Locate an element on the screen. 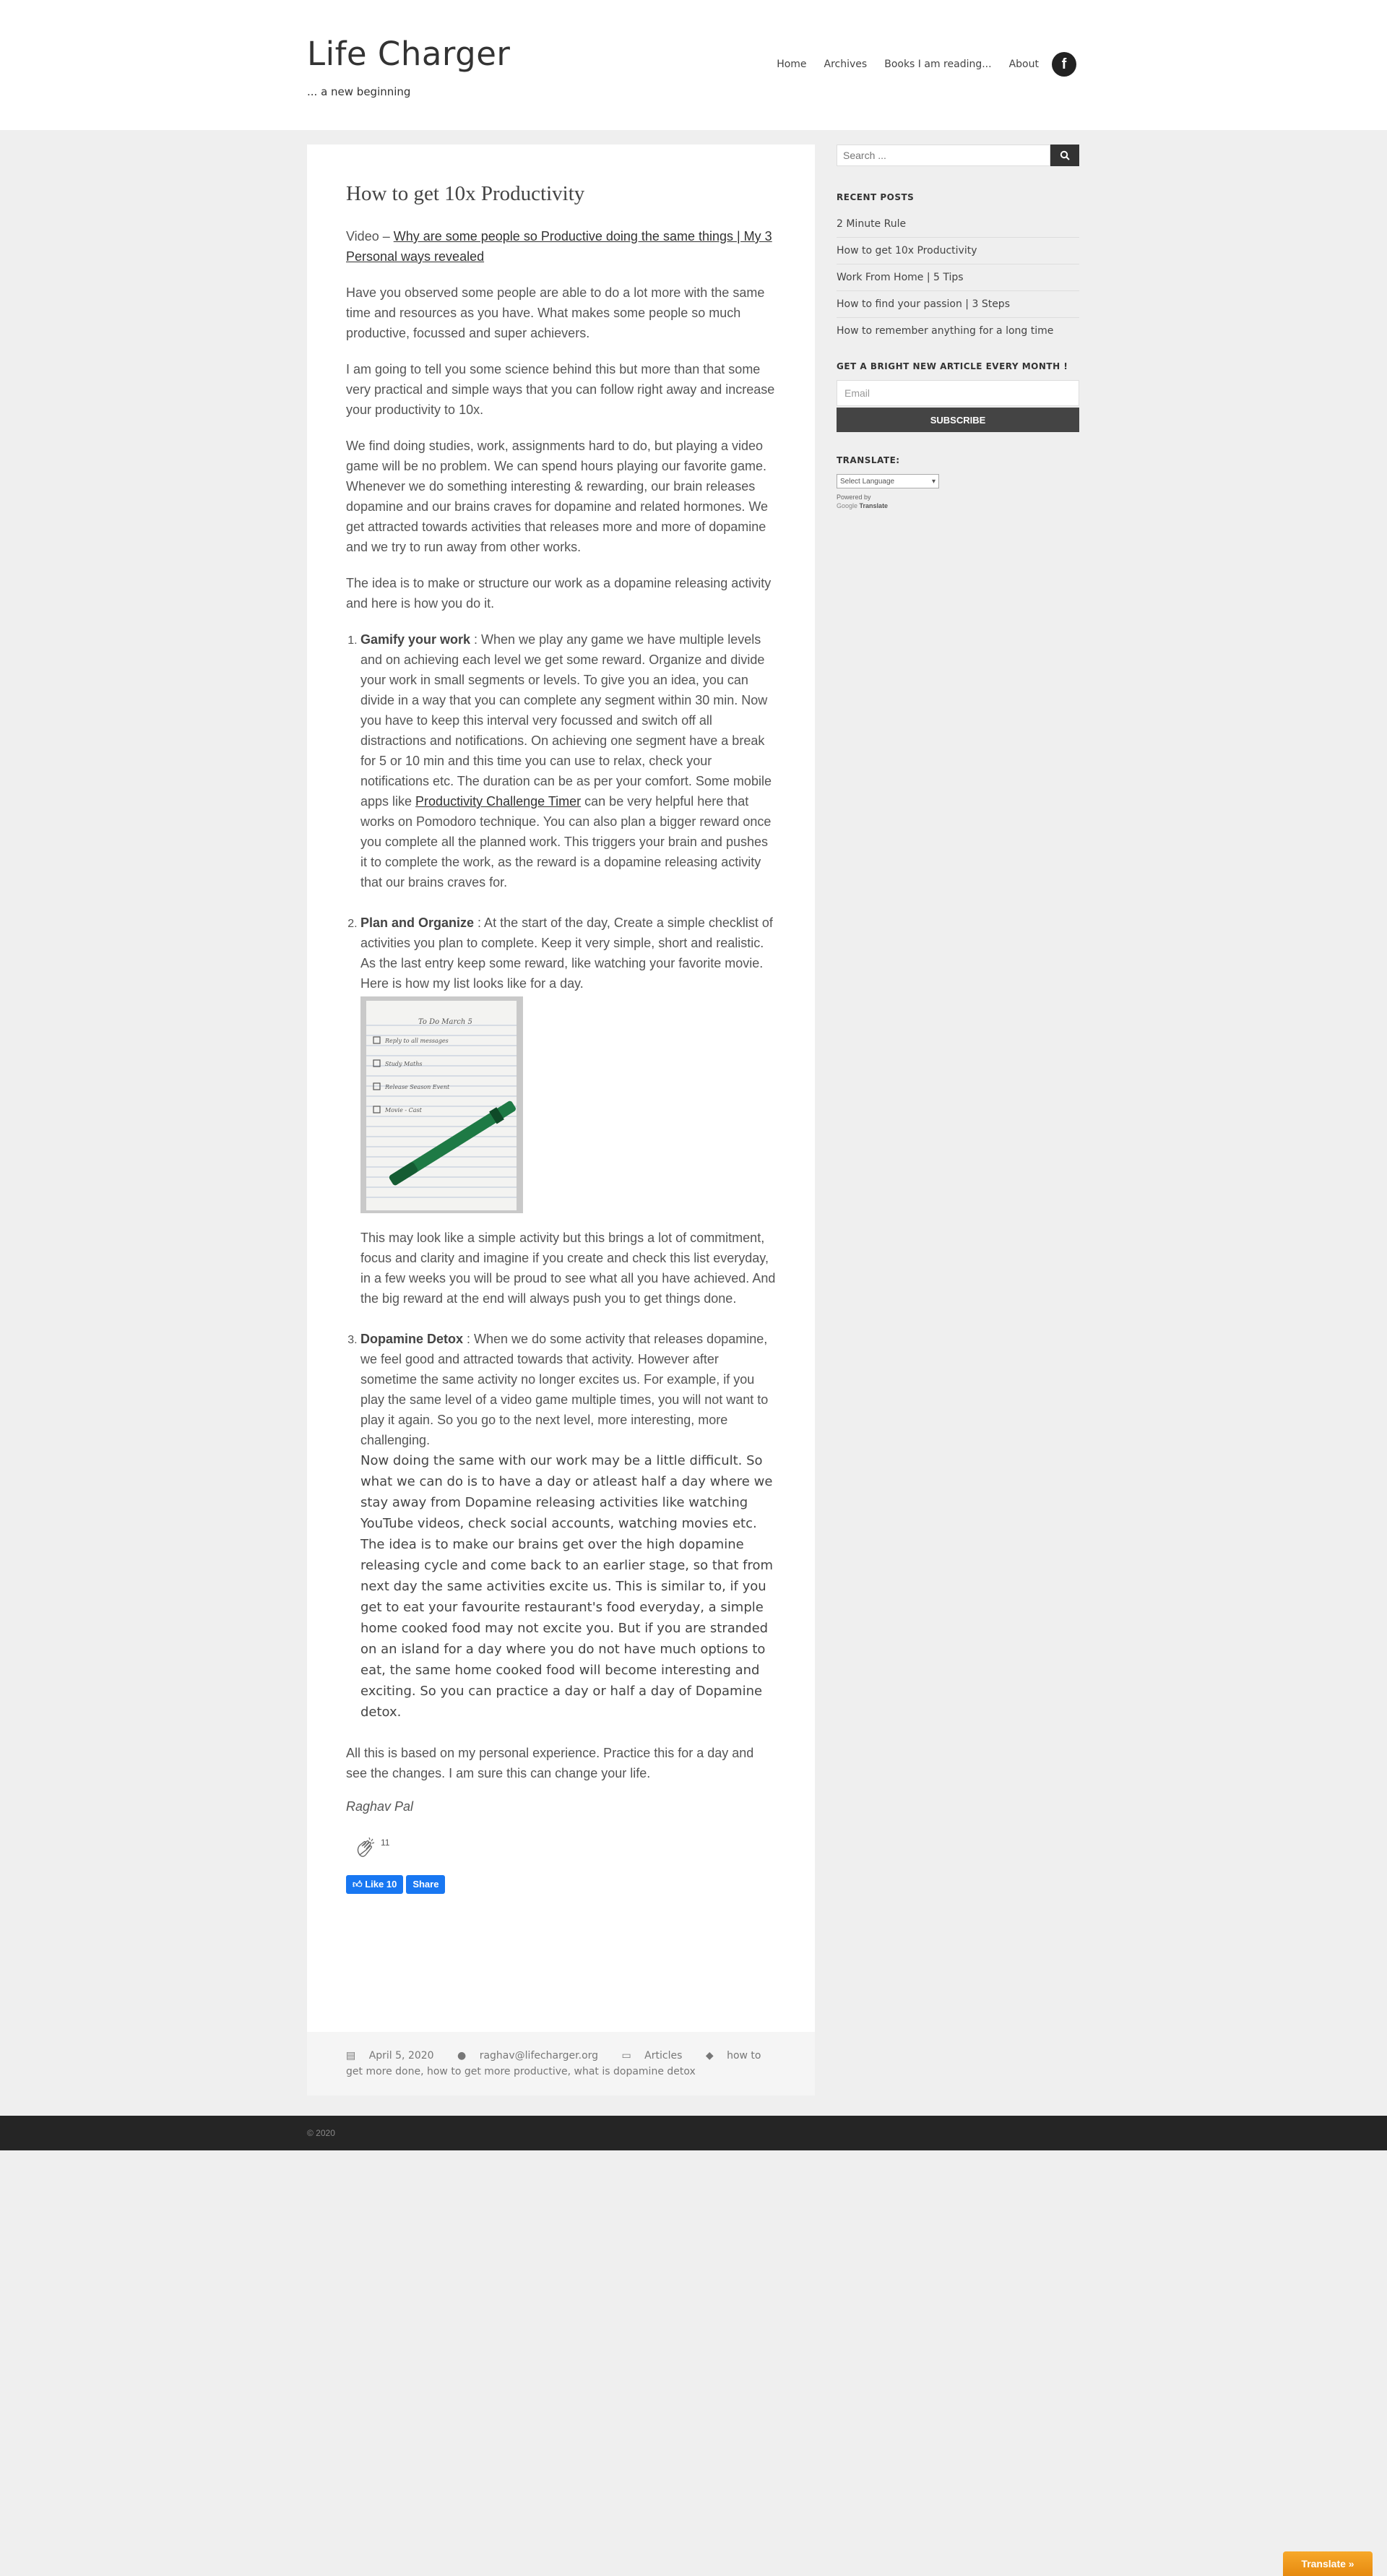  post-category: ▭ Articles is located at coordinates (656, 2056).